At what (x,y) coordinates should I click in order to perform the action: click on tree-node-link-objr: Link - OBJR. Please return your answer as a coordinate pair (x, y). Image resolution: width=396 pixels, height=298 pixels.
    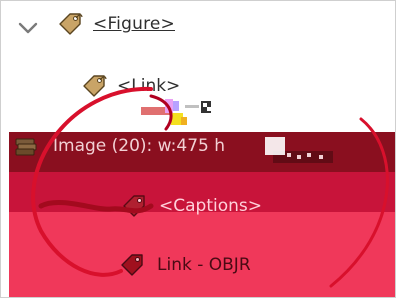
    Looking at the image, I should click on (185, 265).